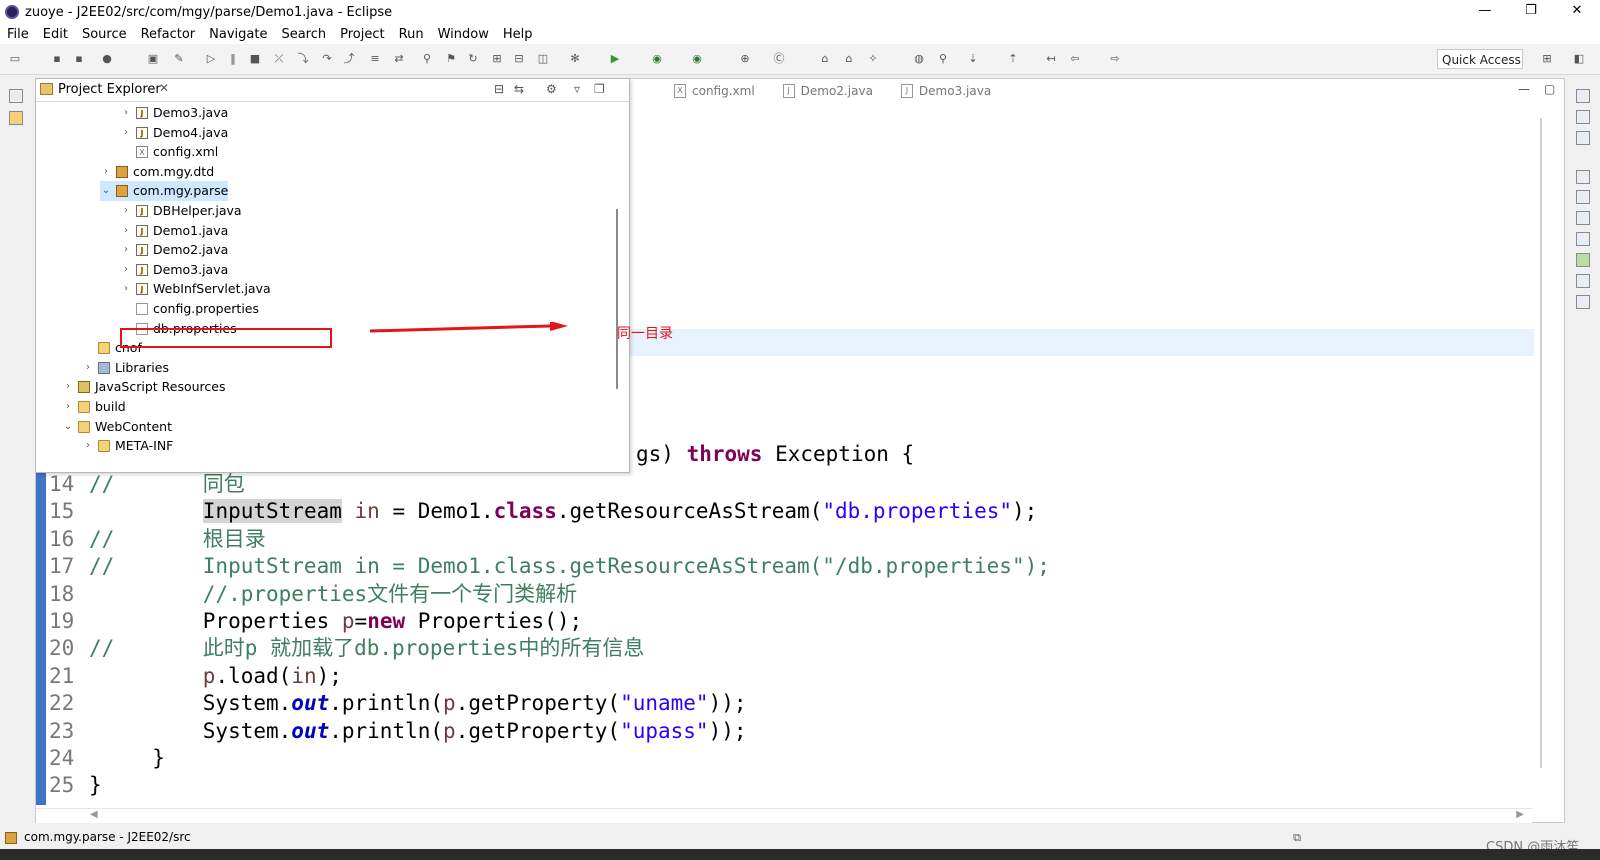  I want to click on task-list-icon, so click(1583, 138).